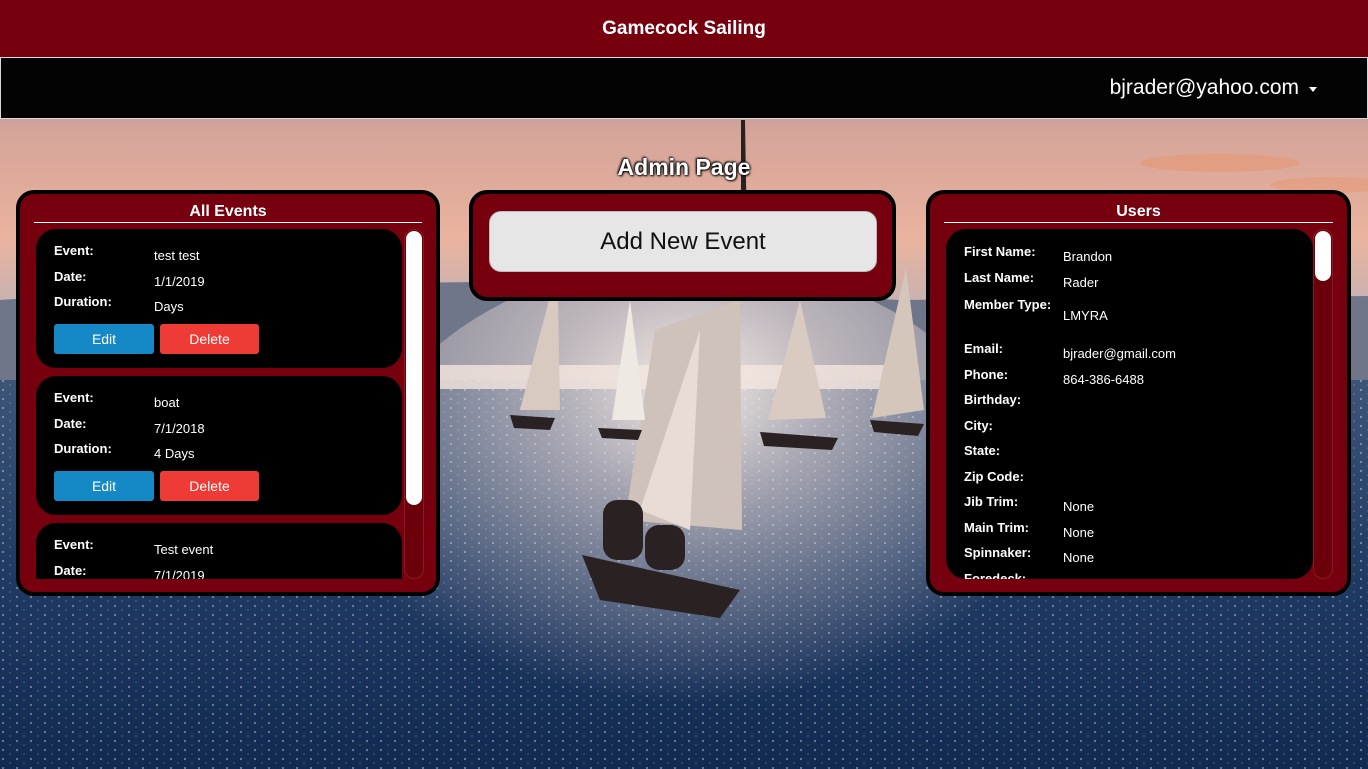  I want to click on events-scrollbar, so click(414, 404).